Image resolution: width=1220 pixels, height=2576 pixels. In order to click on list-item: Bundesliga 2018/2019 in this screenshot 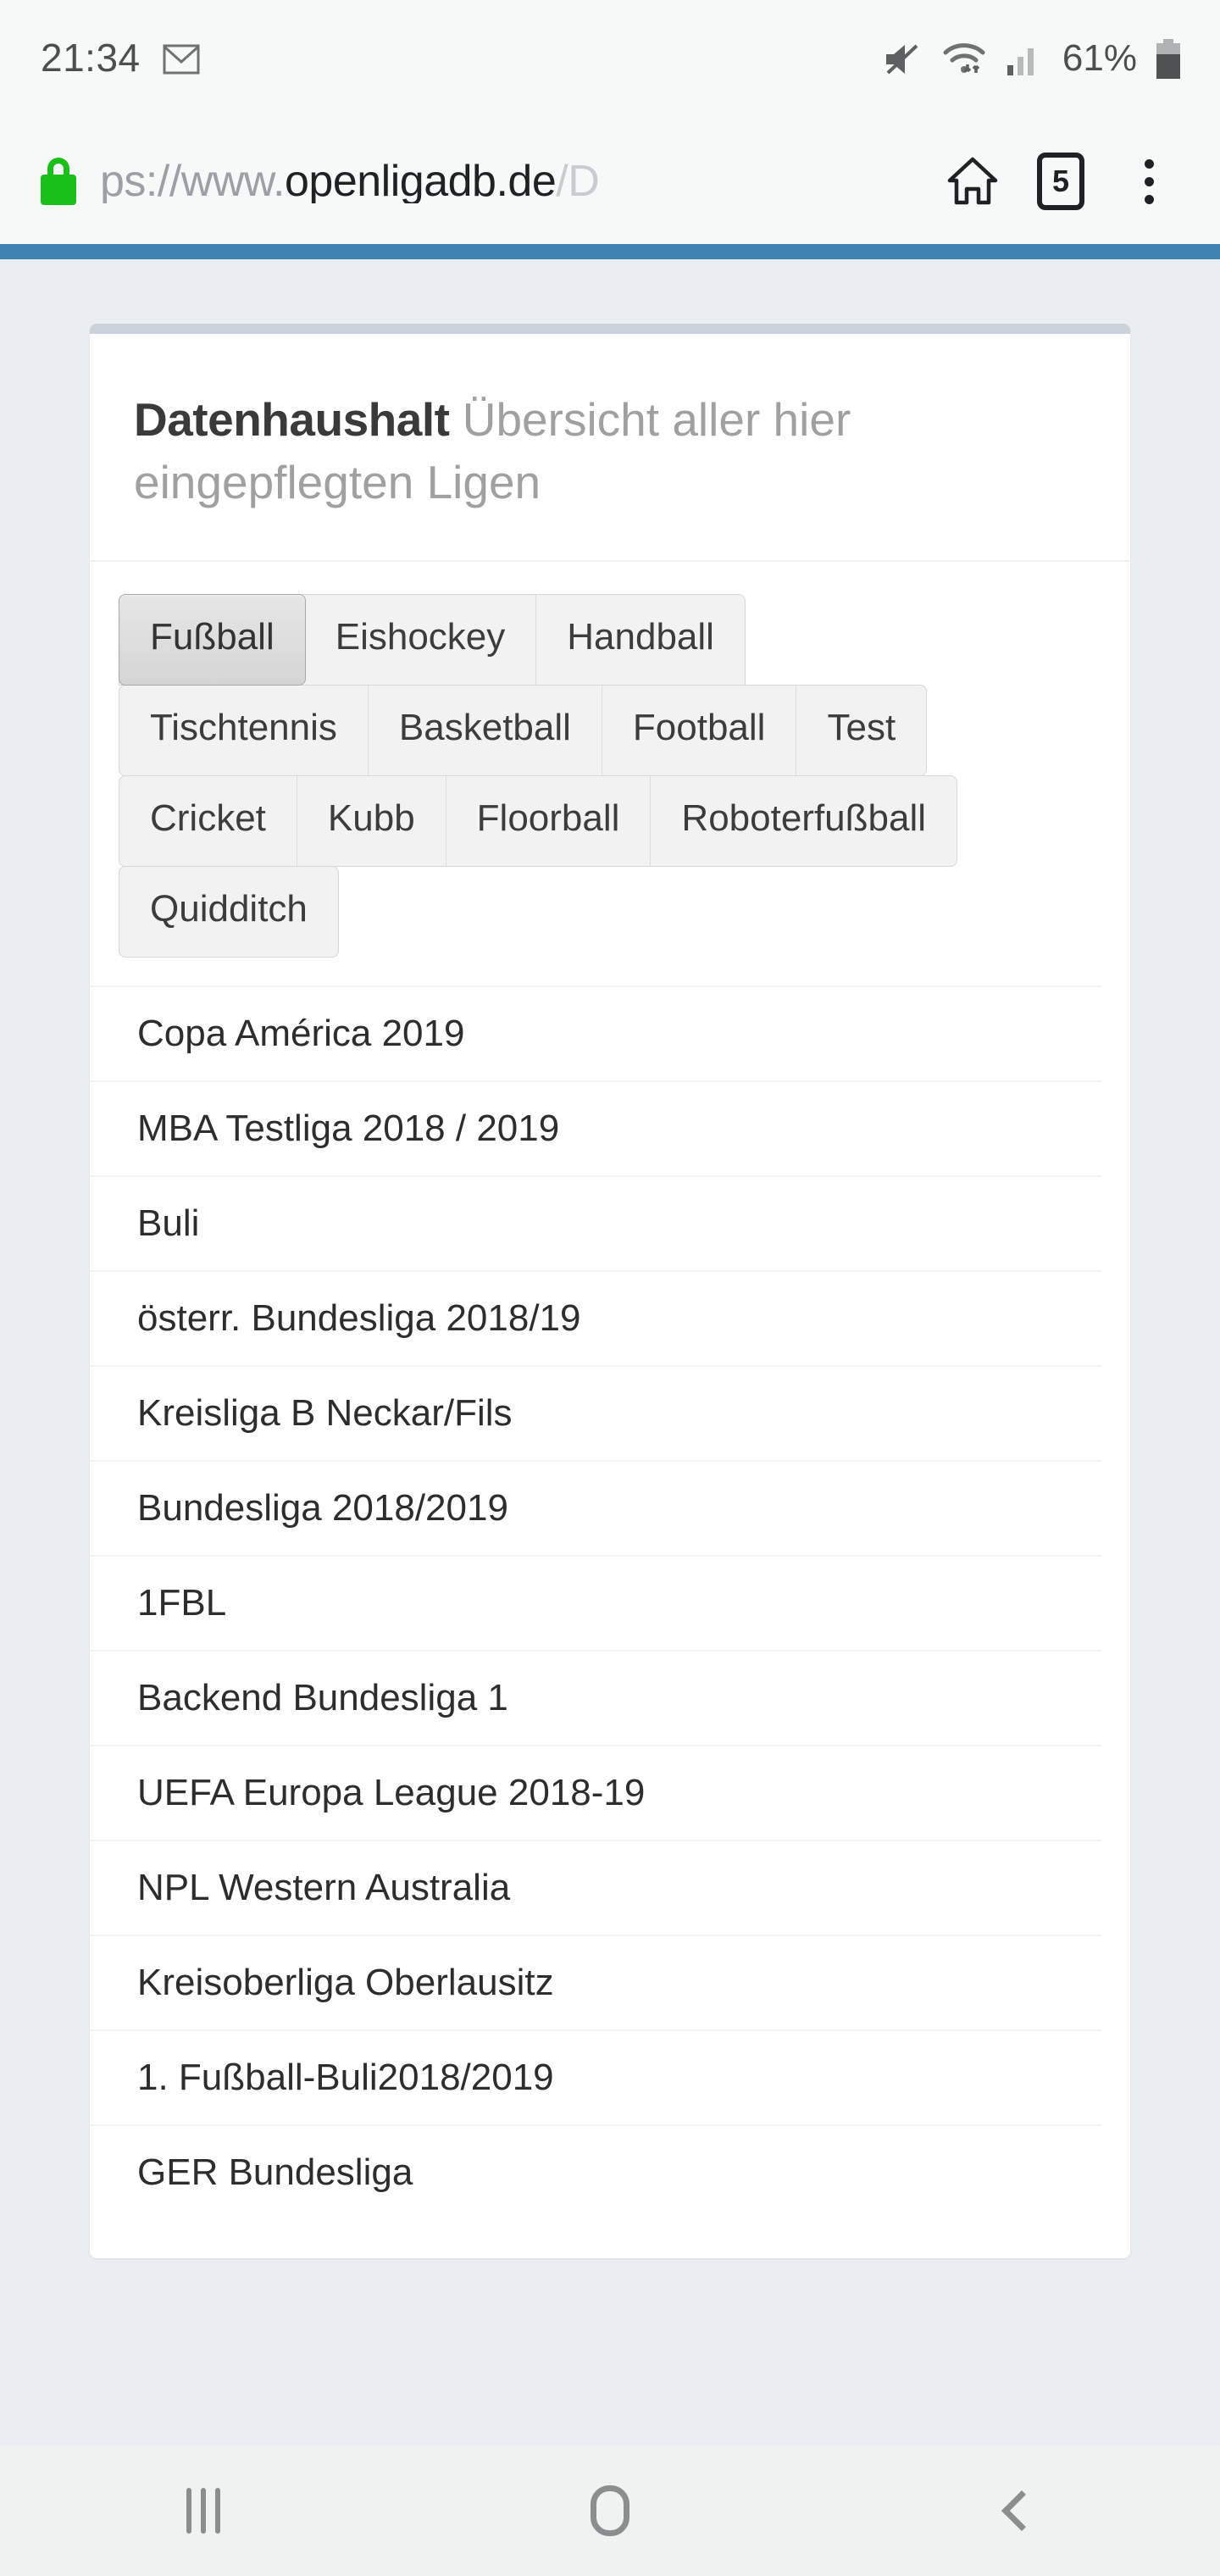, I will do `click(595, 1507)`.